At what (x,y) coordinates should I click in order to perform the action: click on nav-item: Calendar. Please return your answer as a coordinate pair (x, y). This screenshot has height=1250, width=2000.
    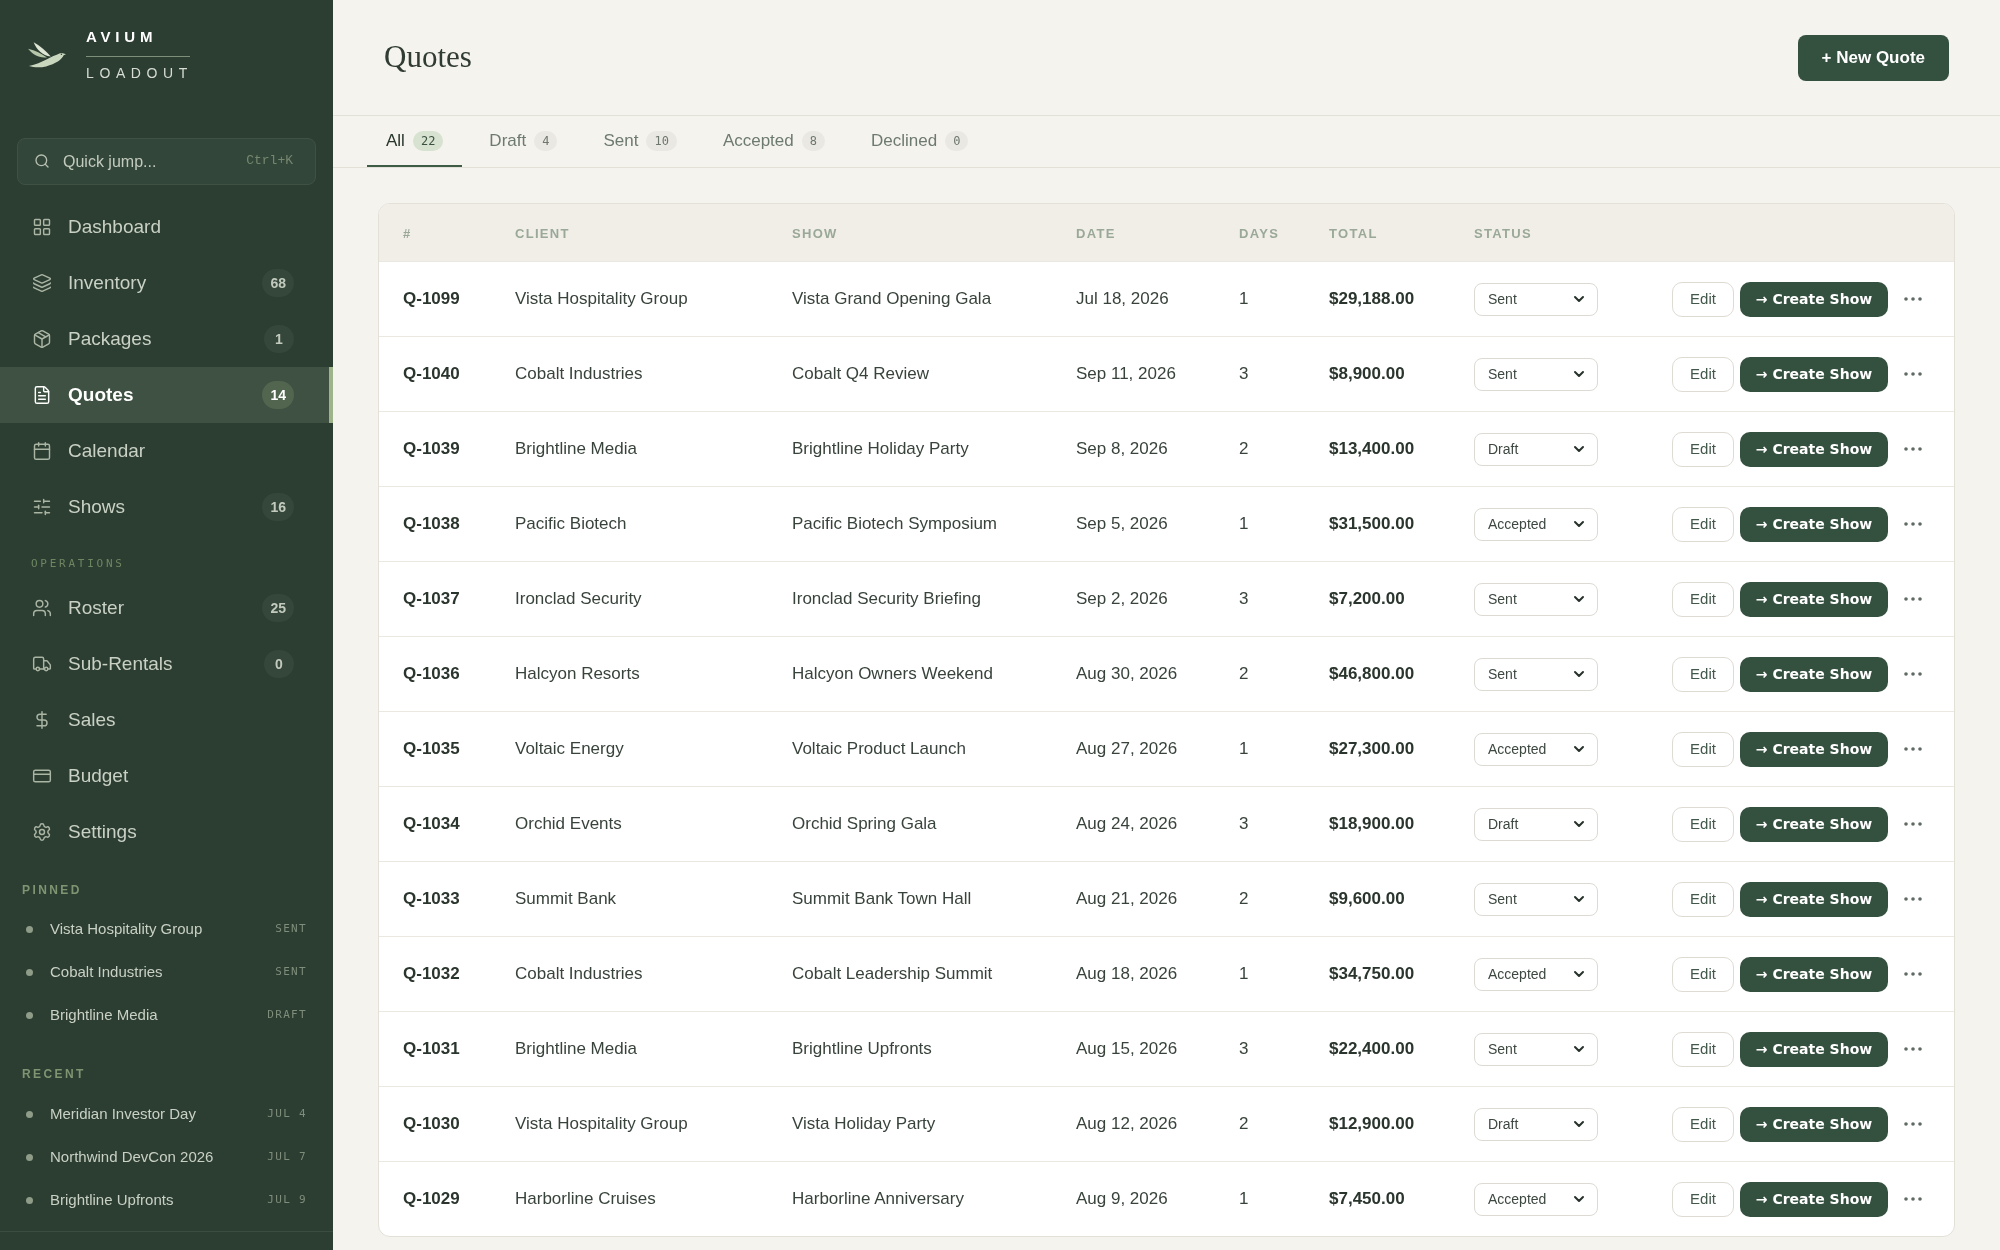
    Looking at the image, I should click on (166, 451).